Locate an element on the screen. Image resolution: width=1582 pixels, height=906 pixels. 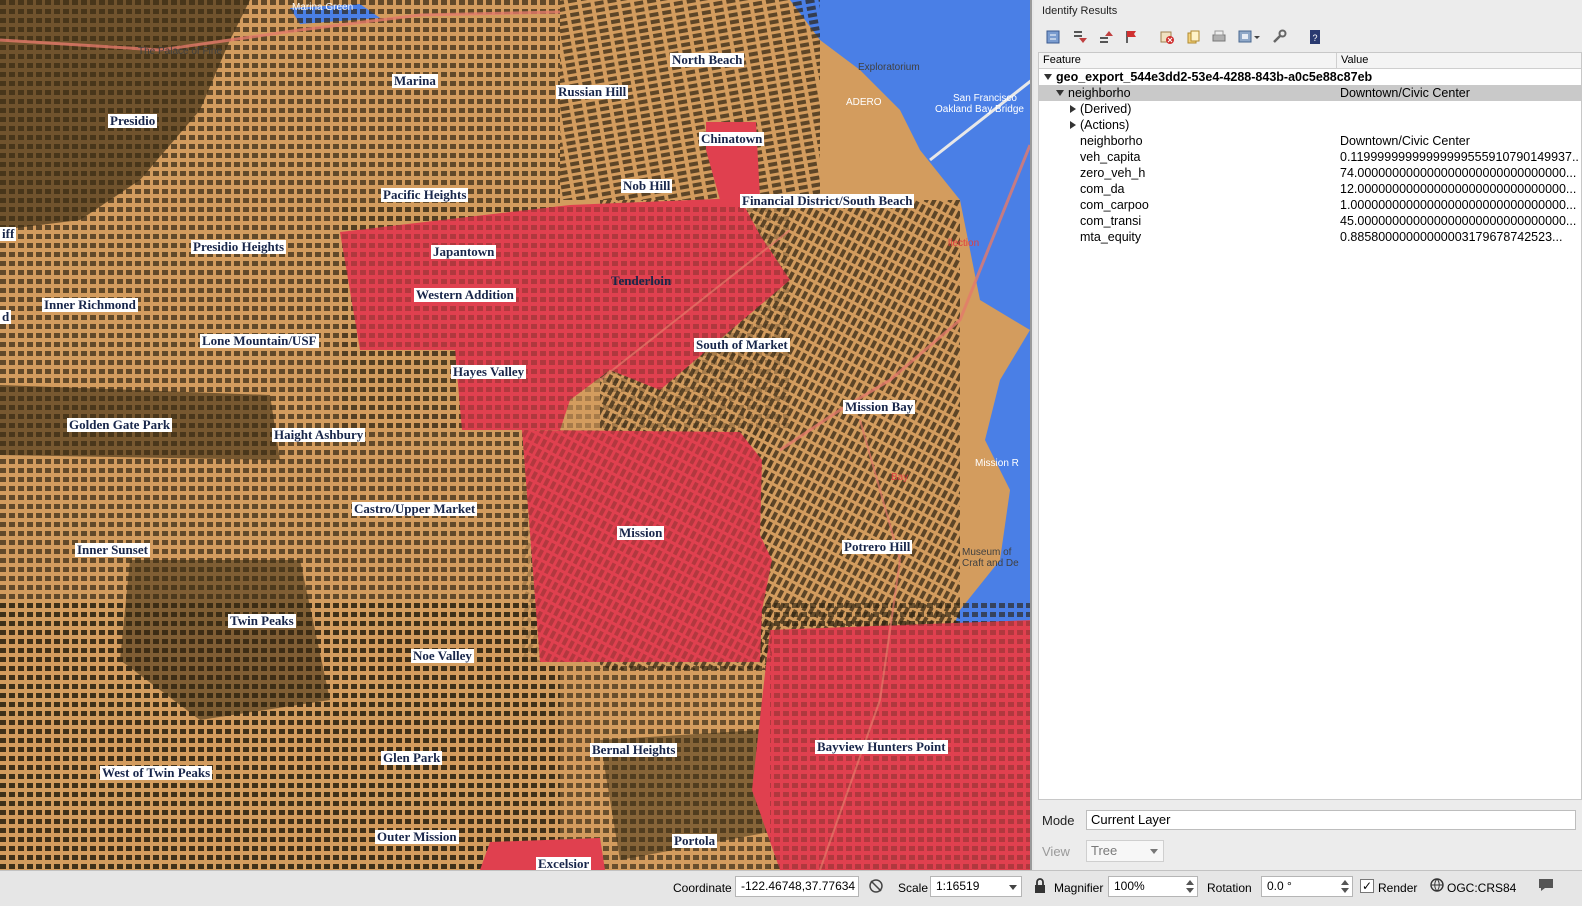
coordinate-field: -122.46748,37.77634 is located at coordinates (797, 886).